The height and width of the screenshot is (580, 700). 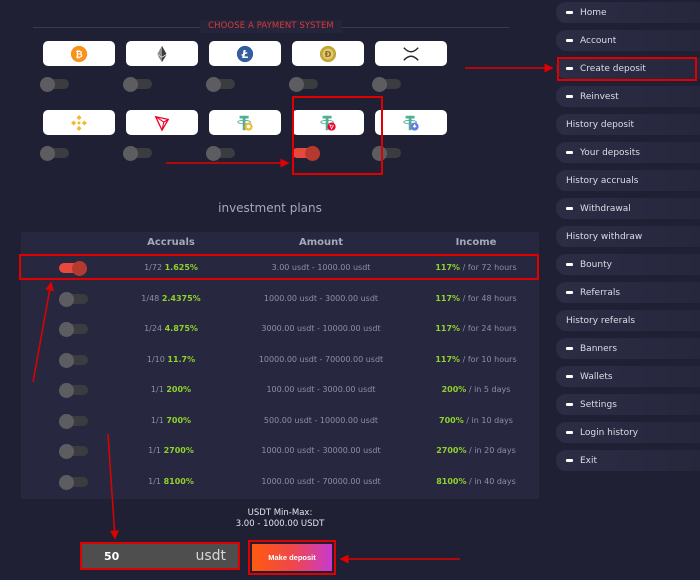 I want to click on sidebar-item-label: Your deposits, so click(x=610, y=152).